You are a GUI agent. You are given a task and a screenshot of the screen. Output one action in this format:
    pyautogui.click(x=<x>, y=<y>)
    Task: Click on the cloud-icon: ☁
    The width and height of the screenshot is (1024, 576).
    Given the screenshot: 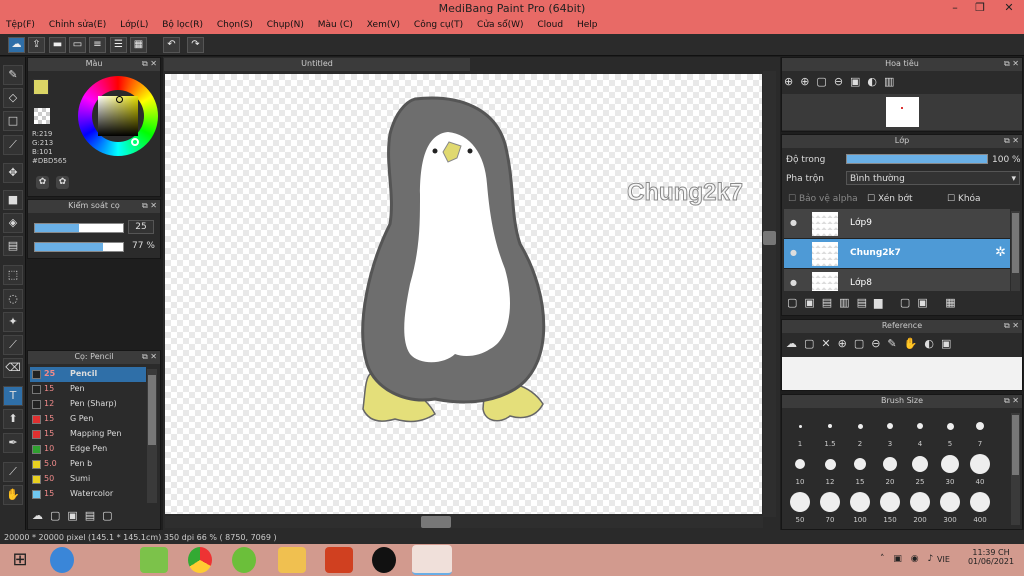 What is the action you would take?
    pyautogui.click(x=16, y=45)
    